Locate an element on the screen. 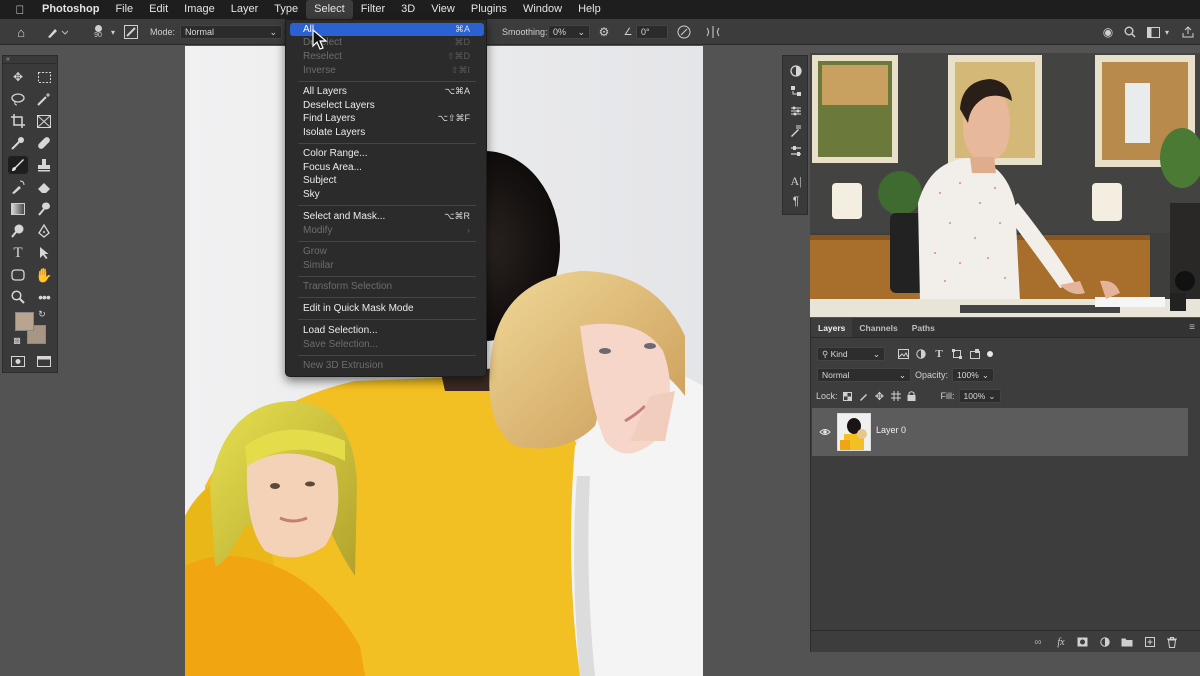  new-layer-icon is located at coordinates (1150, 642).